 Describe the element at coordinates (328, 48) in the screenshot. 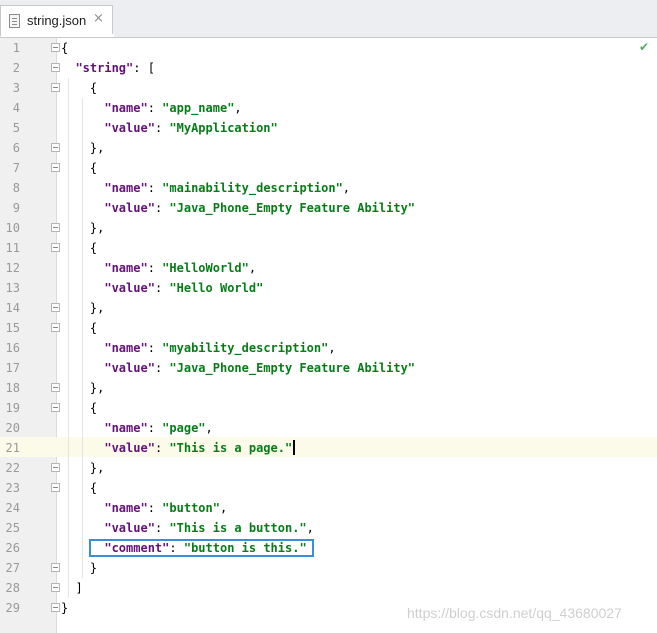

I see `code-line: 1{` at that location.